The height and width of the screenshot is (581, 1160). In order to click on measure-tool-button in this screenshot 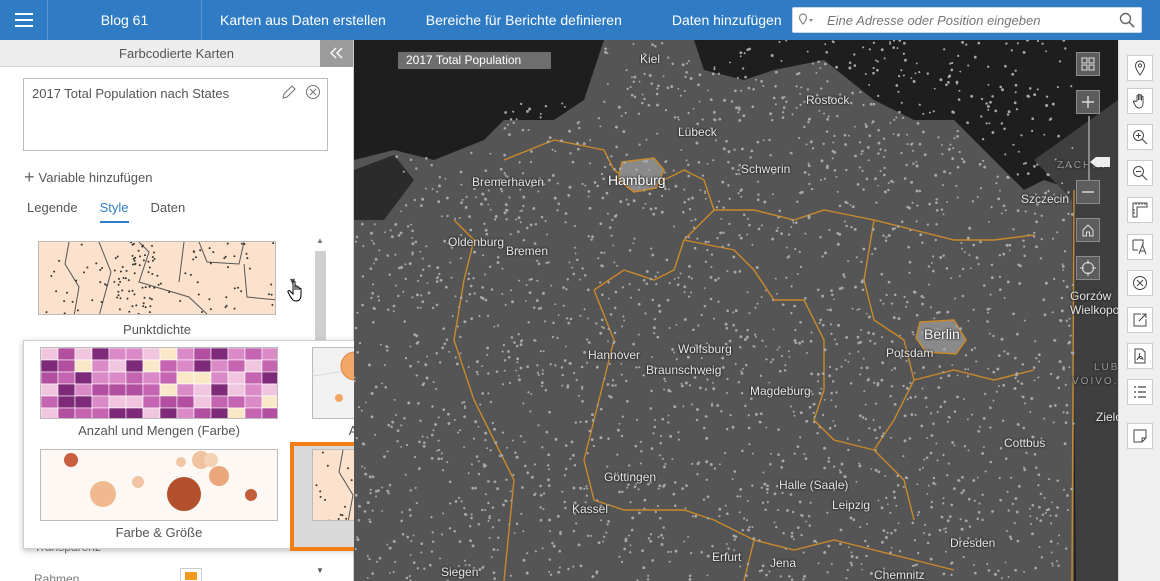, I will do `click(1140, 210)`.